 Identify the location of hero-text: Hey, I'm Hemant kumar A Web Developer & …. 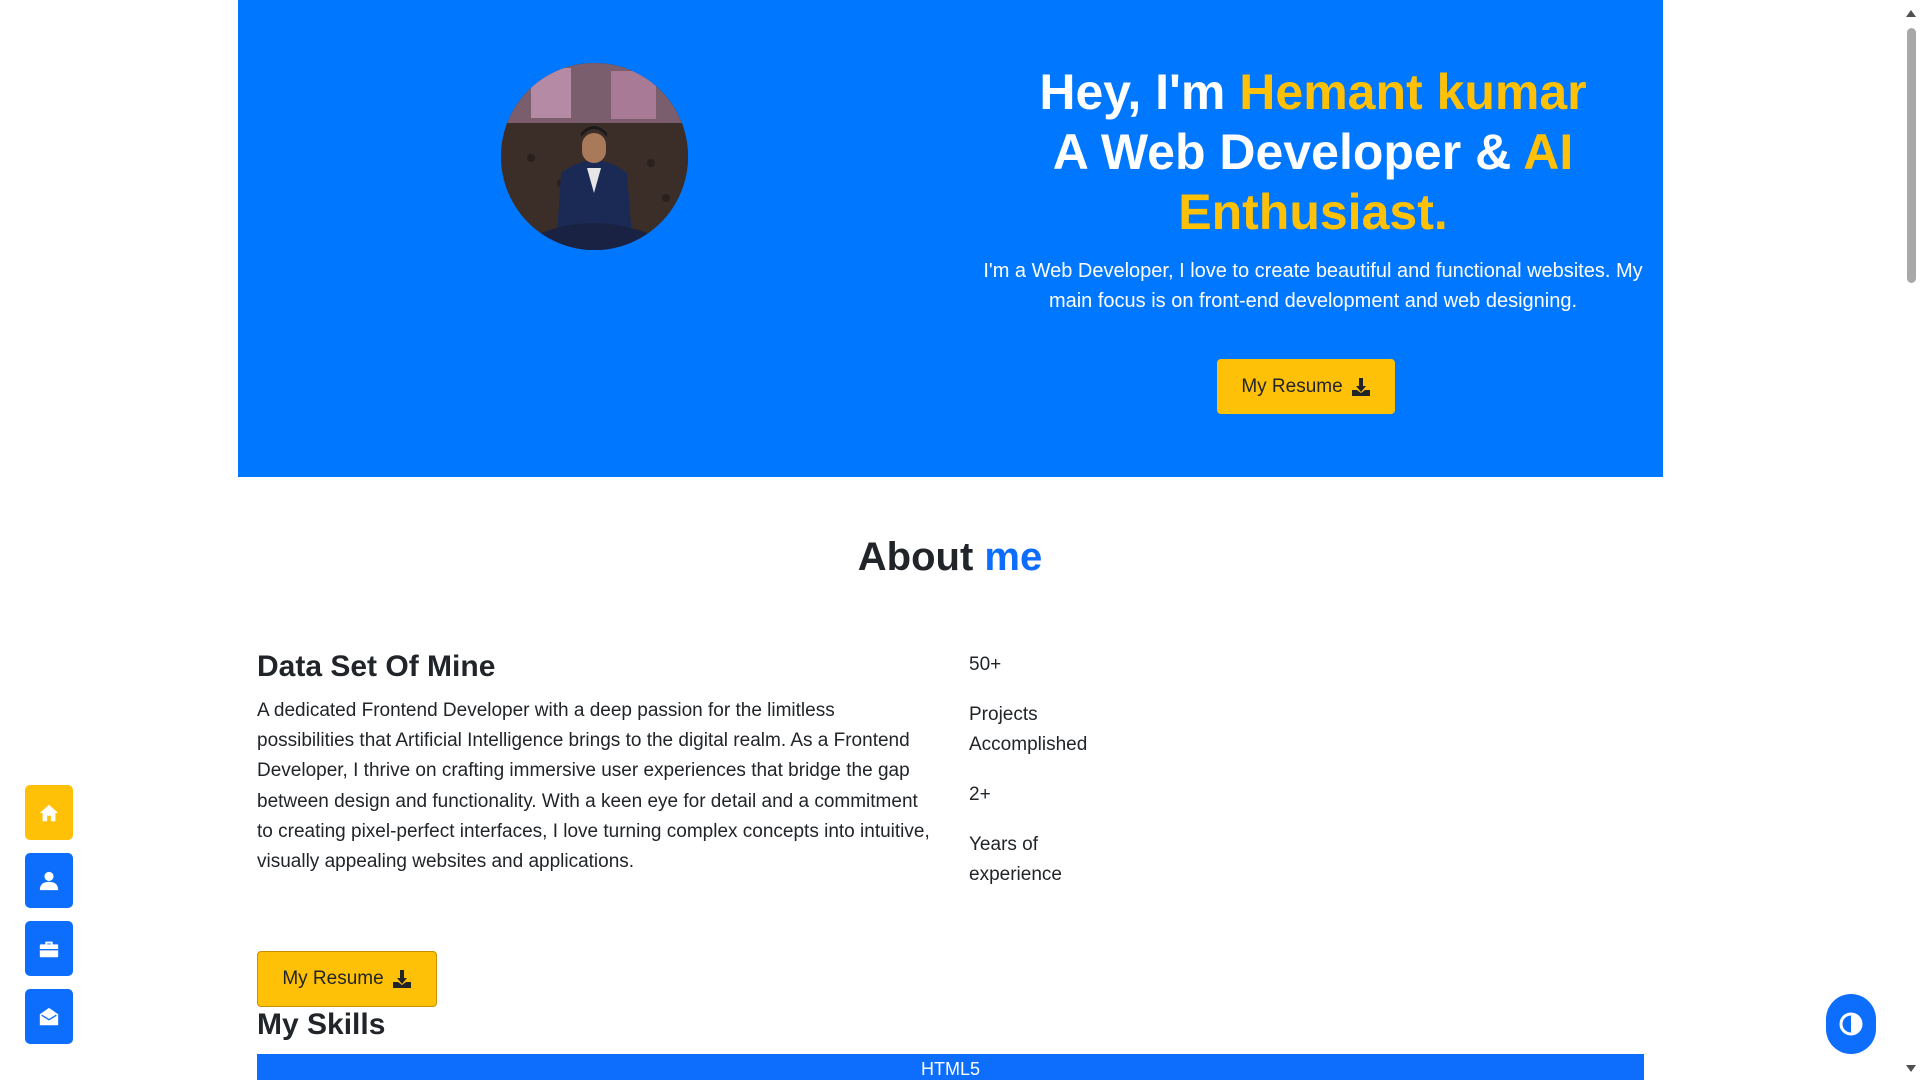
(1313, 189).